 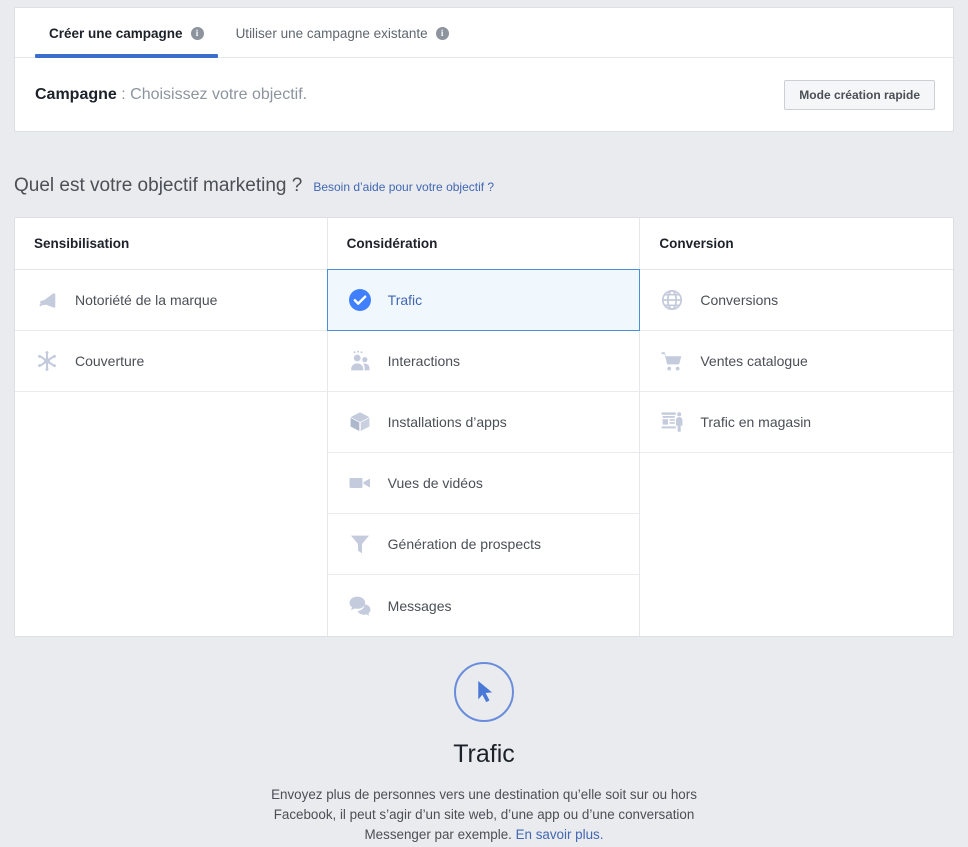 What do you see at coordinates (739, 300) in the screenshot?
I see `objective-label: Conversions` at bounding box center [739, 300].